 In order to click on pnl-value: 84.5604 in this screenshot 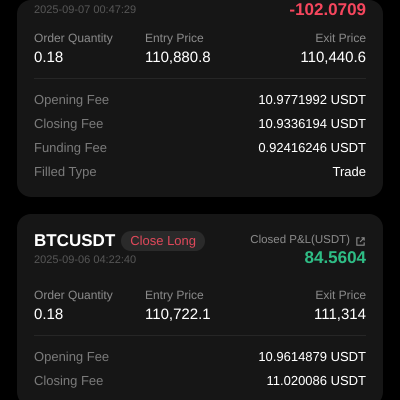, I will do `click(335, 258)`.